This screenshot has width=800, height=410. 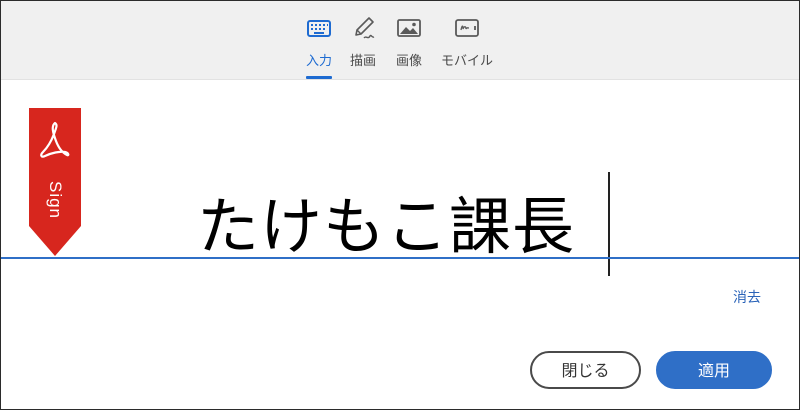 I want to click on sign-label: Sign, so click(x=55, y=200).